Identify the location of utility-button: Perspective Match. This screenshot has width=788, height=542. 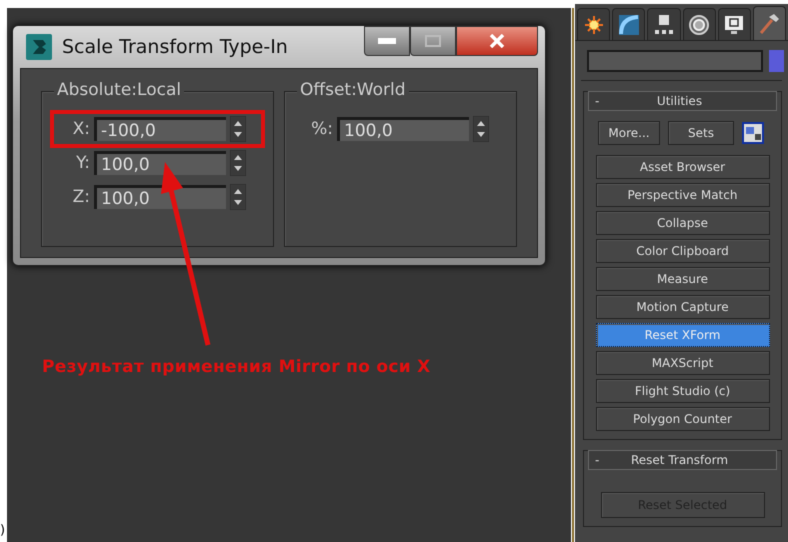
(683, 195).